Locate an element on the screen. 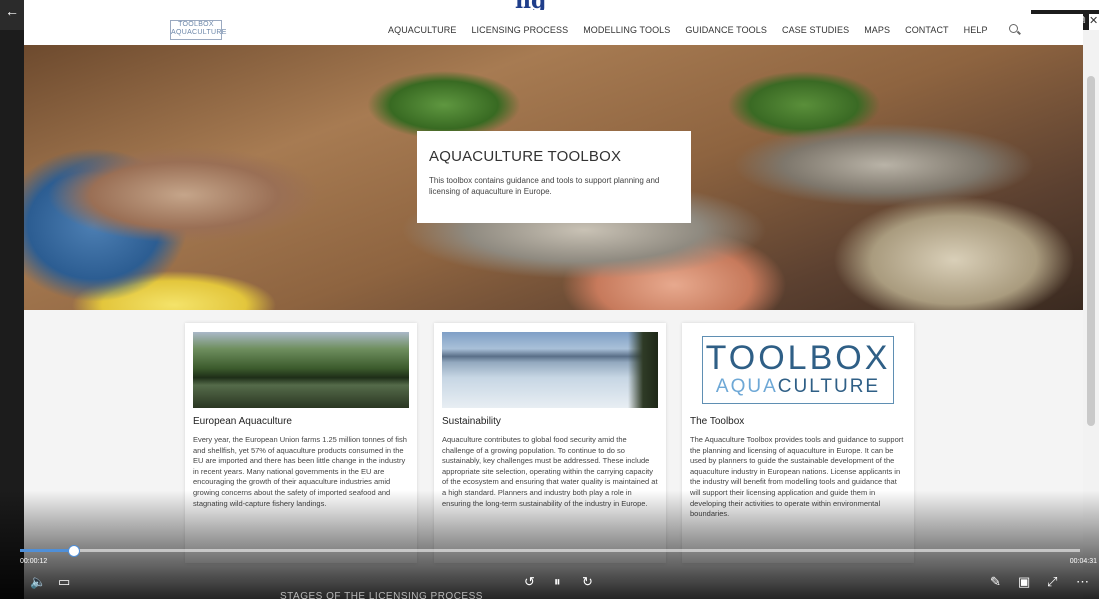  volume-icon: 🔈 is located at coordinates (38, 582).